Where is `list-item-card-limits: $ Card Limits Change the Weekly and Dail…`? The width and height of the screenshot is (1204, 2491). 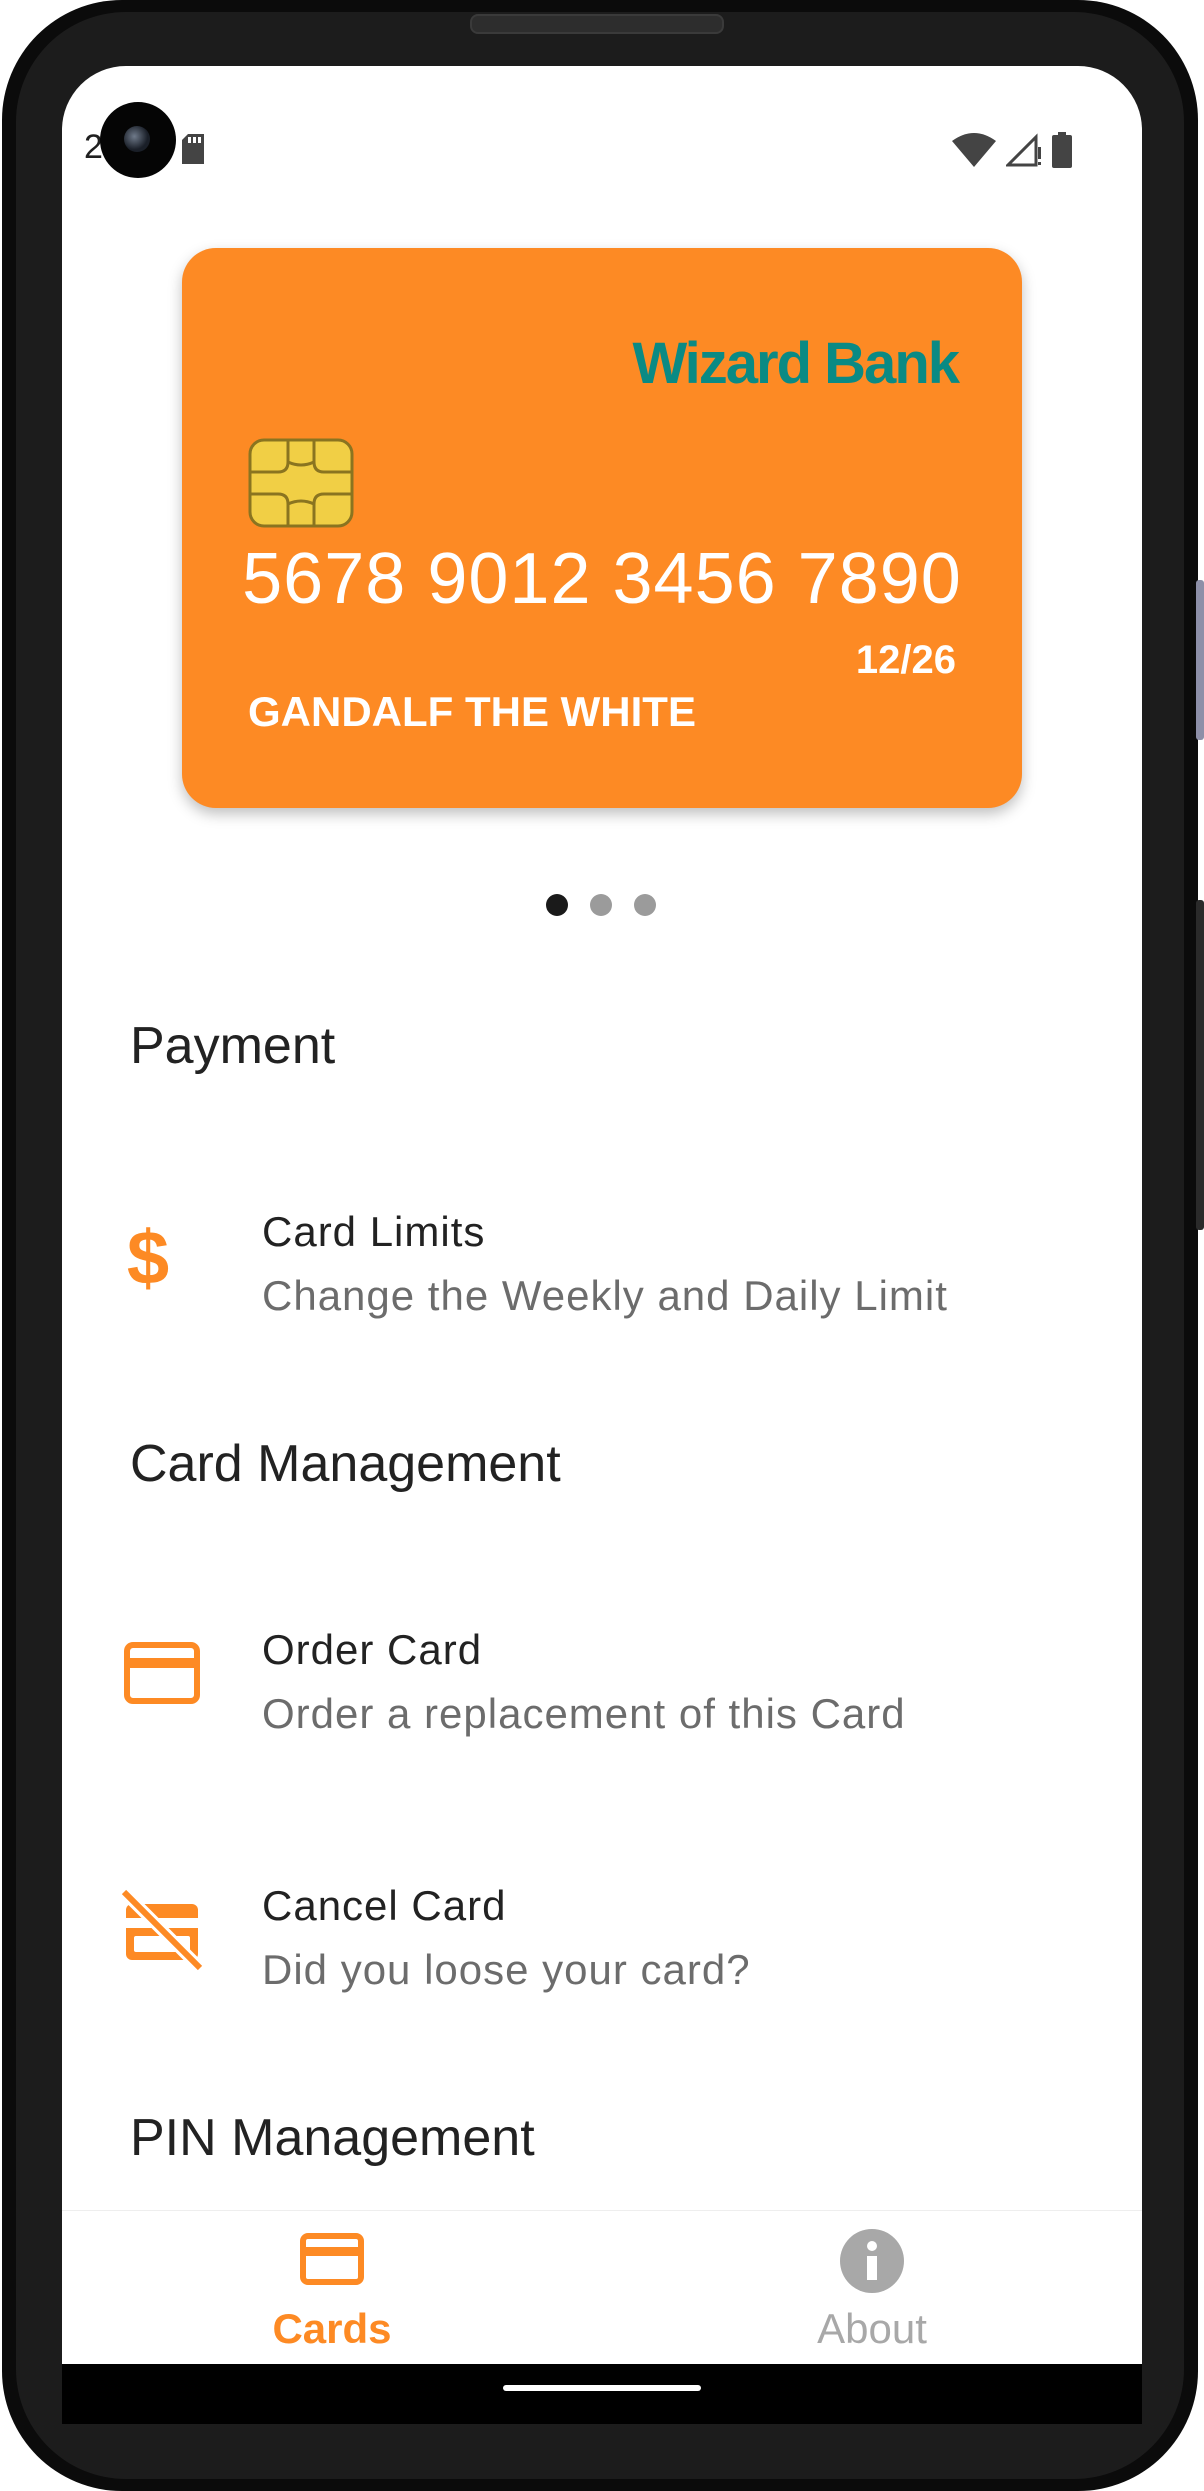 list-item-card-limits: $ Card Limits Change the Weekly and Dail… is located at coordinates (602, 1271).